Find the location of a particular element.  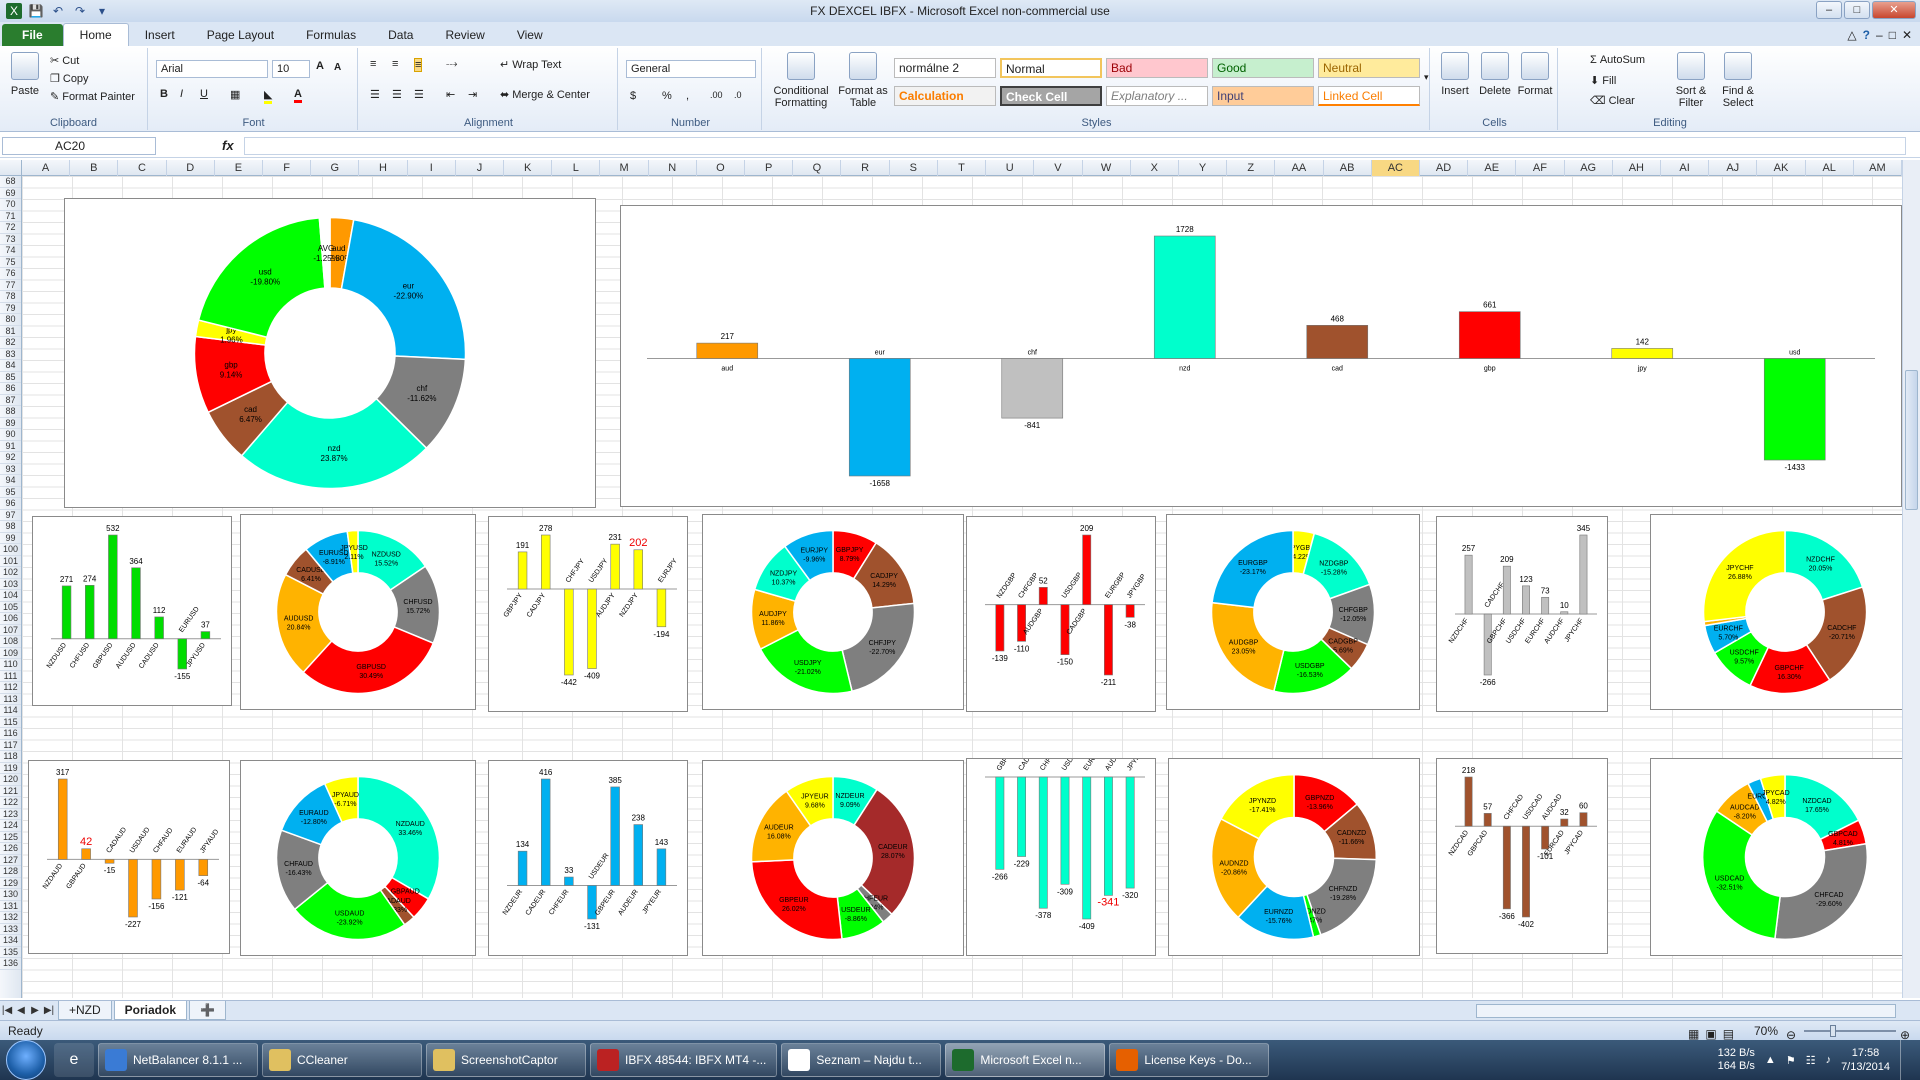

bar-chfcad is located at coordinates (1506, 867).